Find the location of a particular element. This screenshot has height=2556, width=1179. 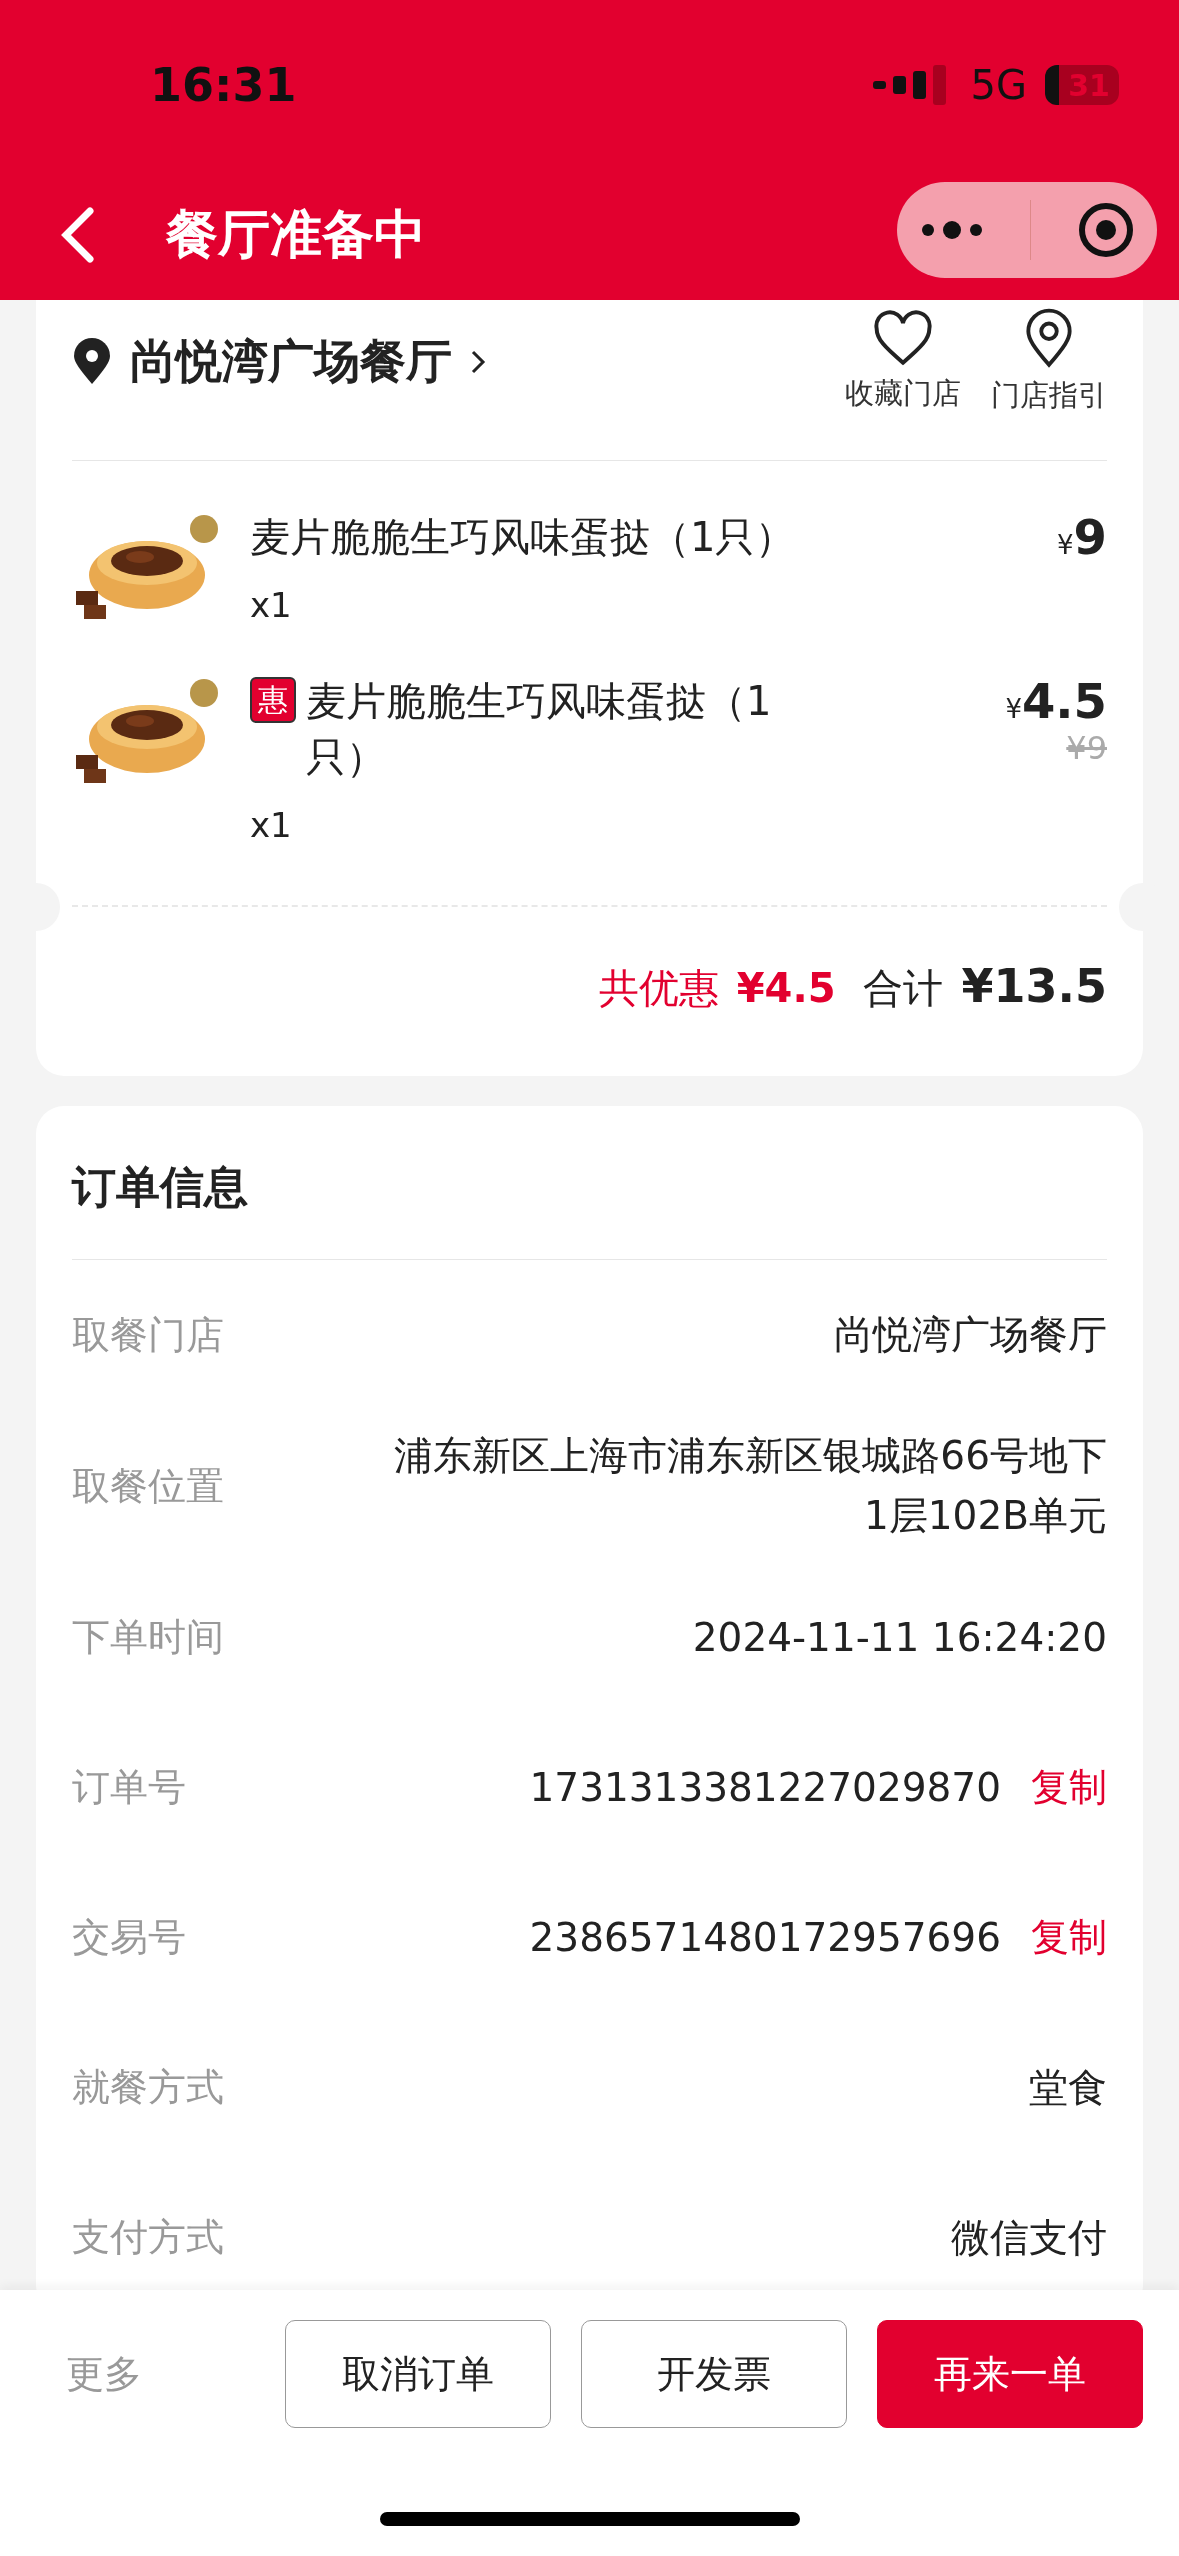

info-label: 支付方式 is located at coordinates (148, 2238).